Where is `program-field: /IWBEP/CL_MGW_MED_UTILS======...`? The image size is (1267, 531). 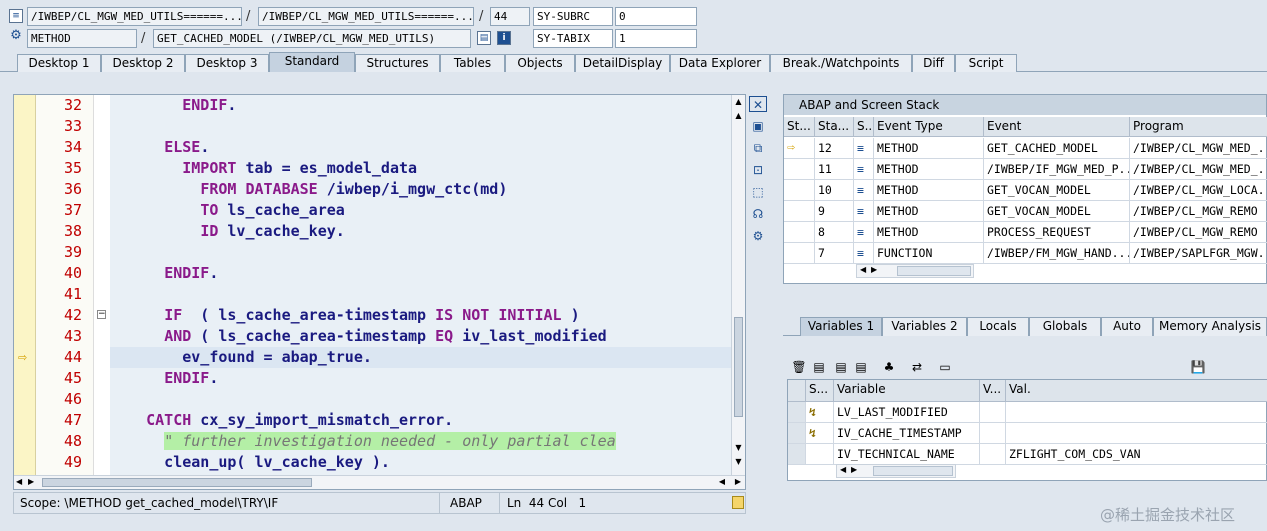
program-field: /IWBEP/CL_MGW_MED_UTILS======... is located at coordinates (134, 16).